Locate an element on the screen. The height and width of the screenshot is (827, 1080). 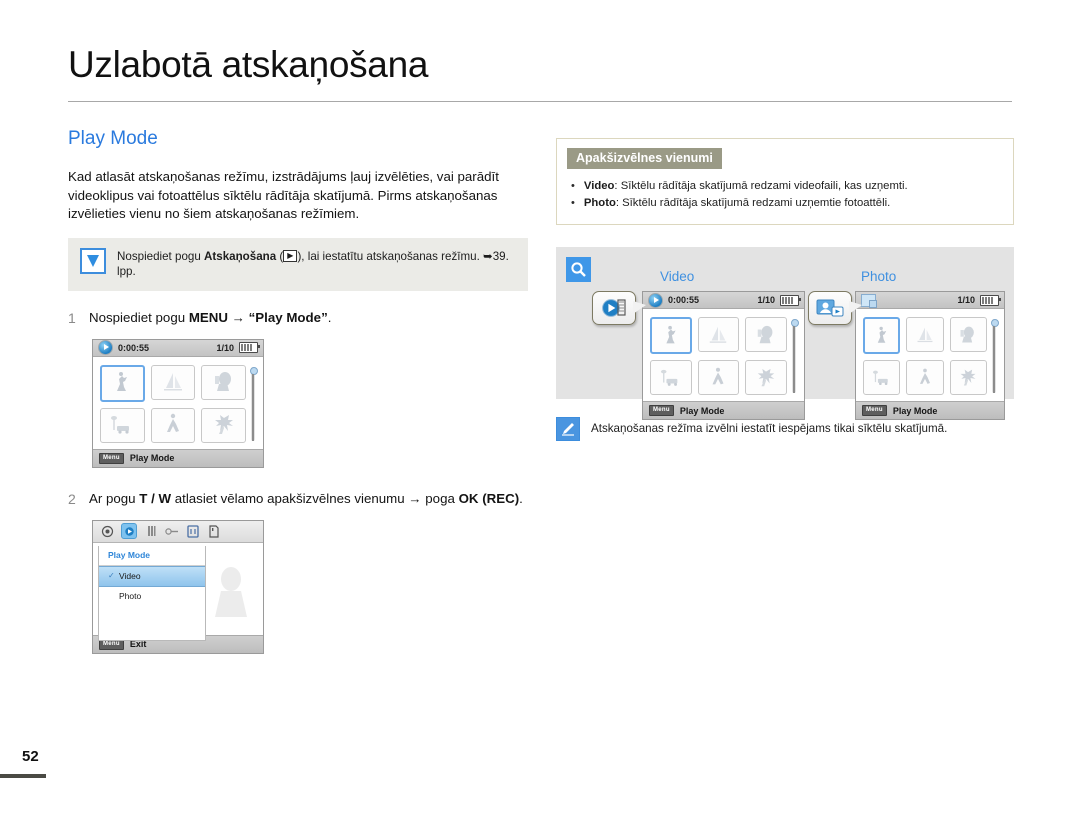
tab-card-icon is located at coordinates (214, 531).